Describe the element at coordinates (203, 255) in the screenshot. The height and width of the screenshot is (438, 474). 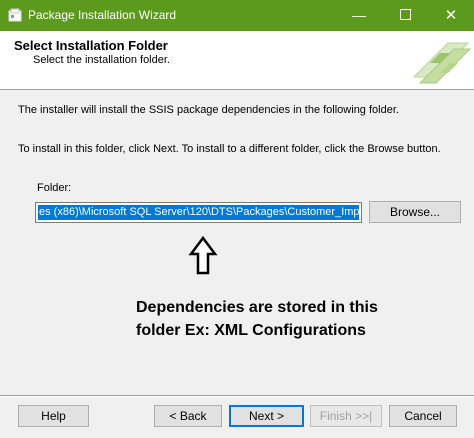
I see `up-arrow-icon` at that location.